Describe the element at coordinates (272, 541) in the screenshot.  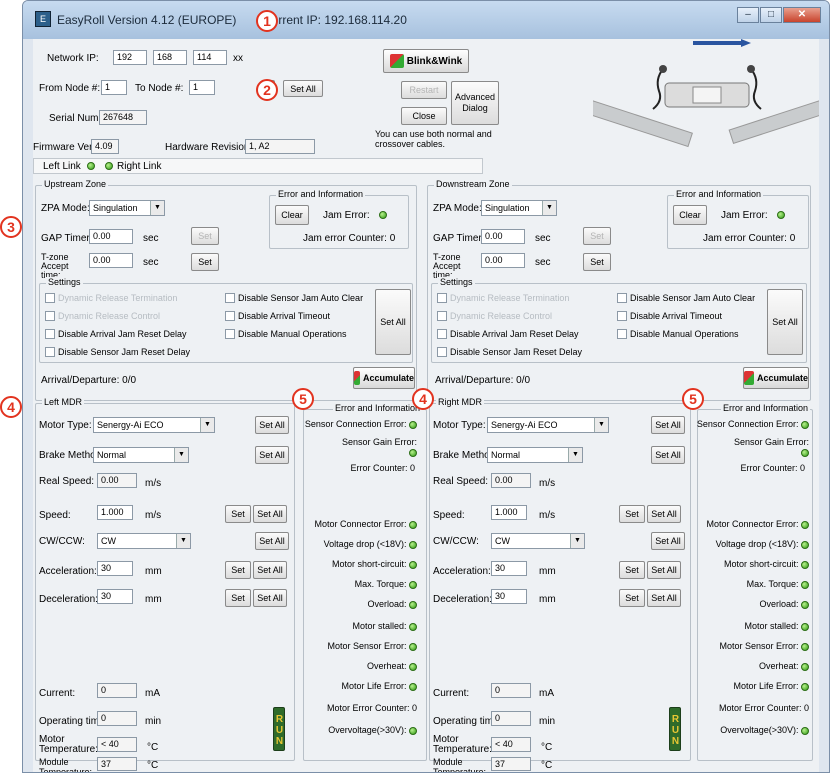
I see `left-cw-set-all-button: Set All` at that location.